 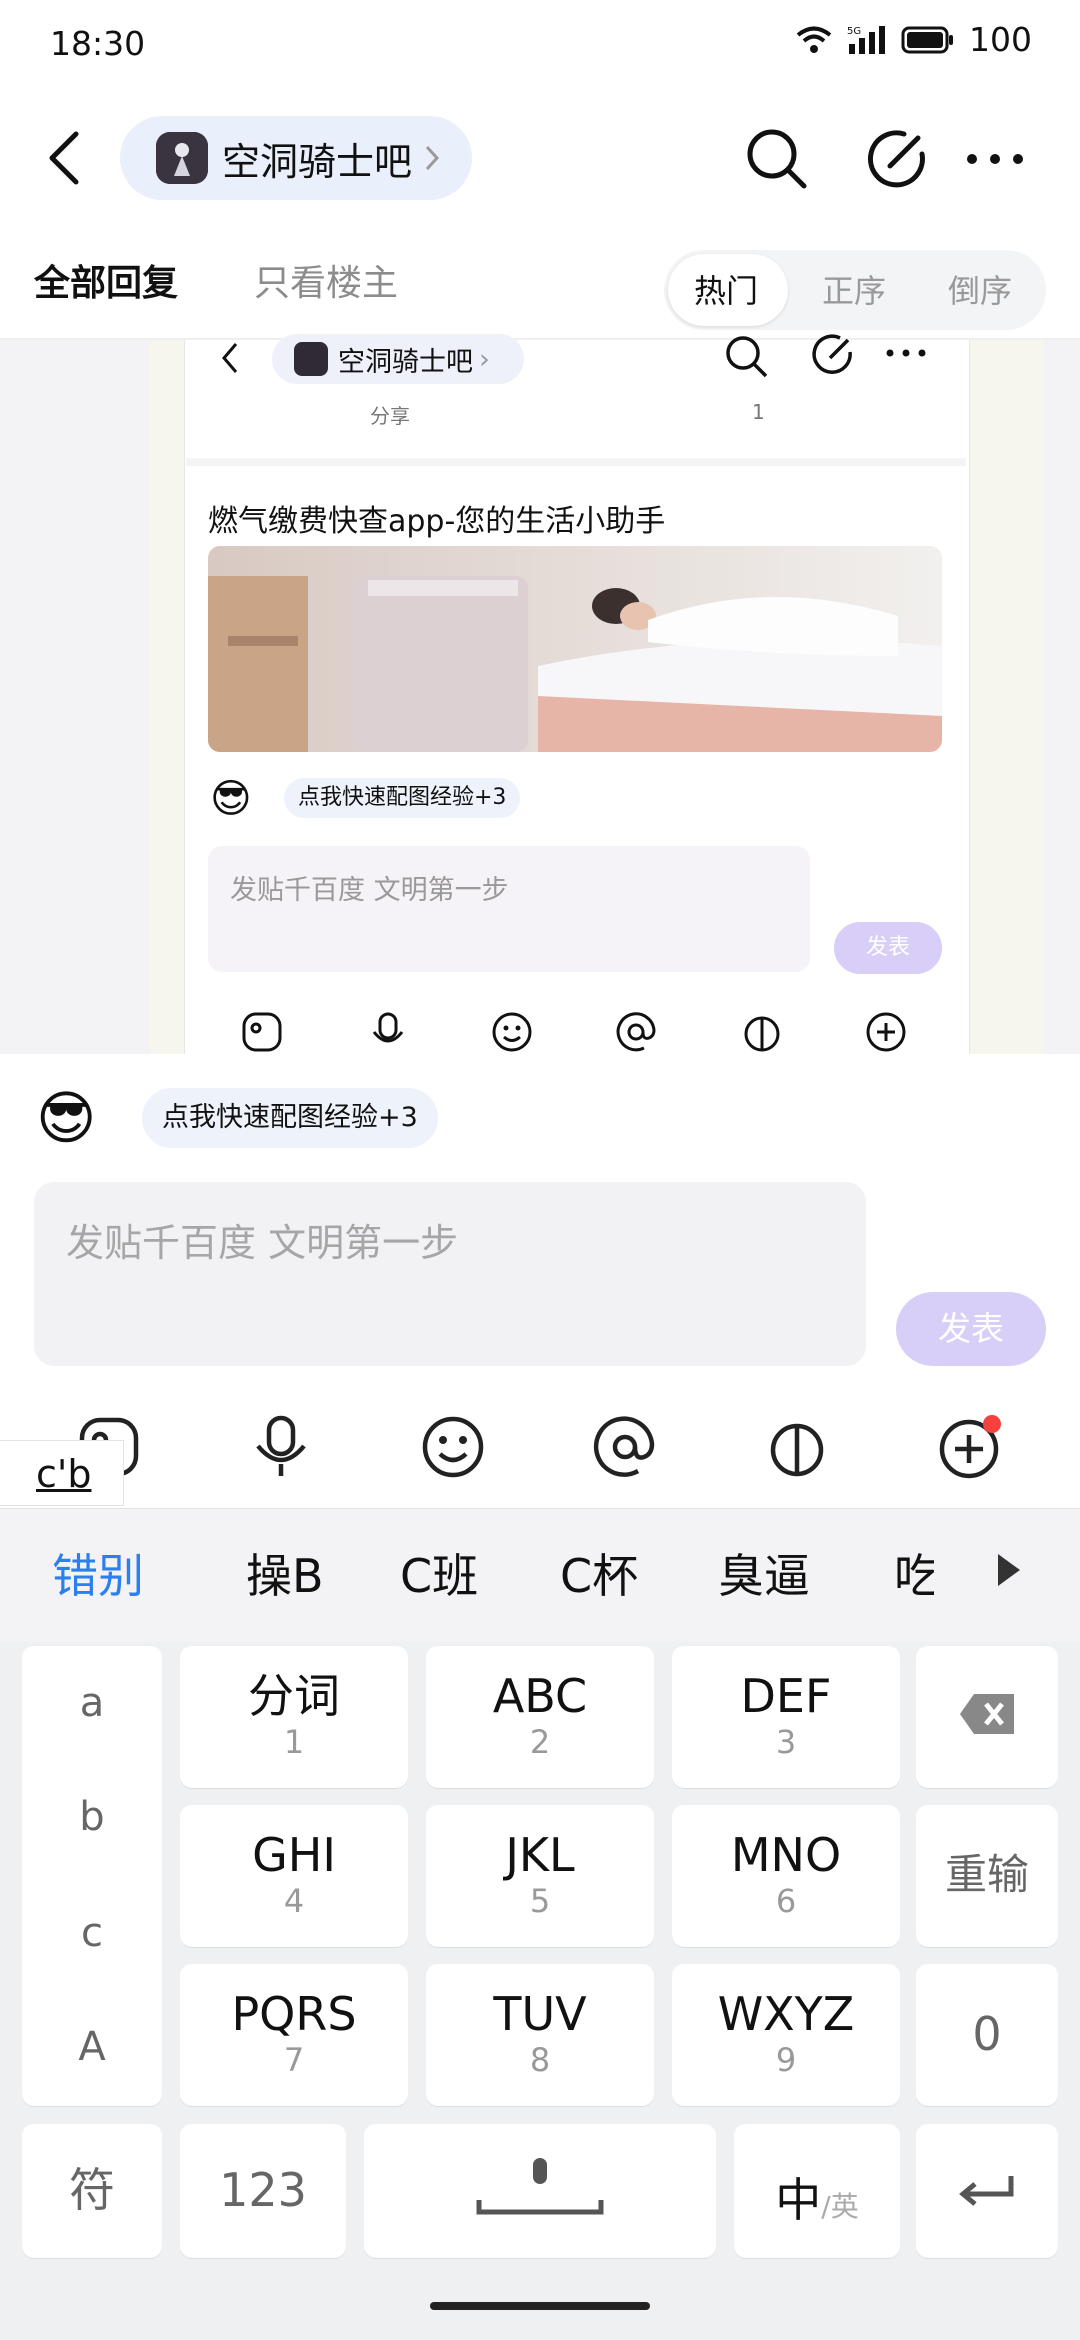 I want to click on embedded-input, so click(x=509, y=909).